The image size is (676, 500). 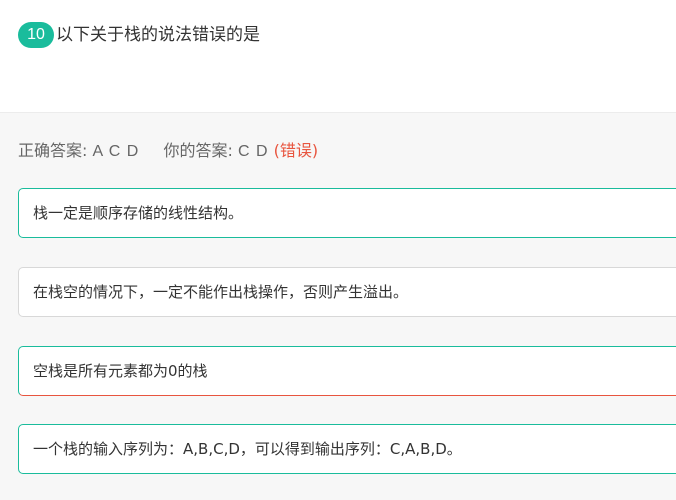 I want to click on option-d: 一个栈的输入序列为：A,B,C,D，可以得到输出序列：C,A,B,D。, so click(x=347, y=449).